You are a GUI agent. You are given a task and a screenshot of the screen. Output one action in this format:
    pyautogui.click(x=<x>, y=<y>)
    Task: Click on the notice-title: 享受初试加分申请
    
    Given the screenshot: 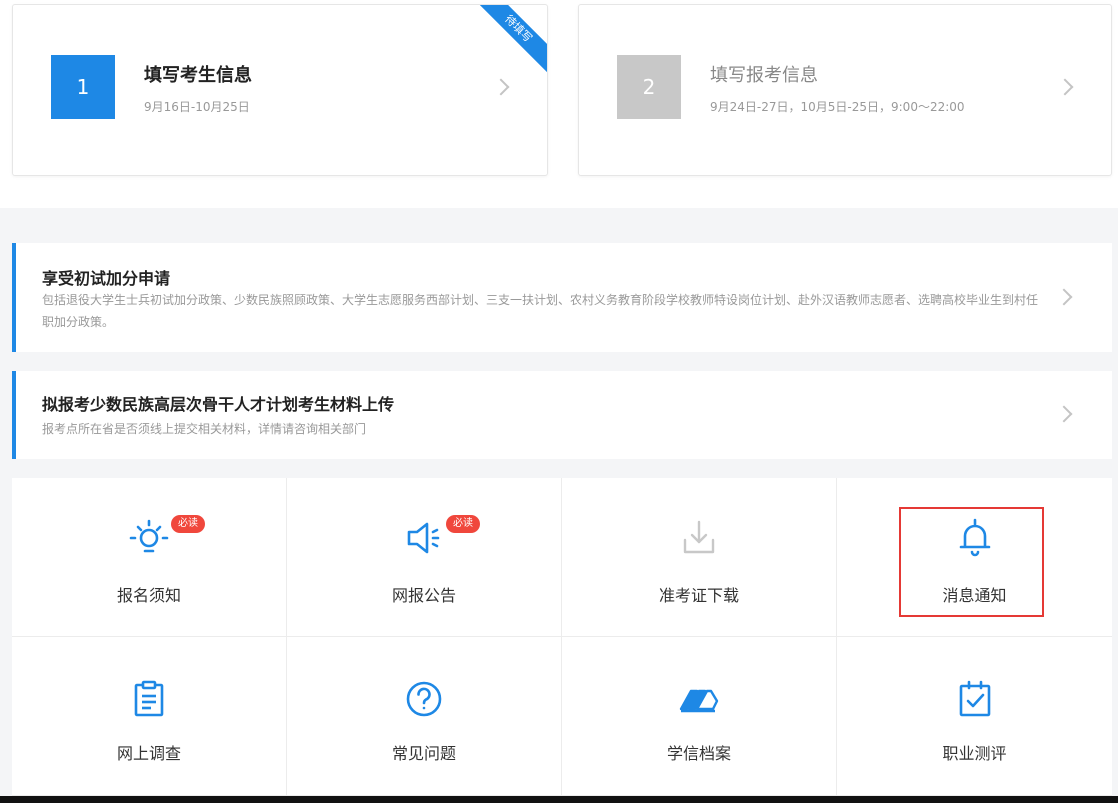 What is the action you would take?
    pyautogui.click(x=106, y=278)
    